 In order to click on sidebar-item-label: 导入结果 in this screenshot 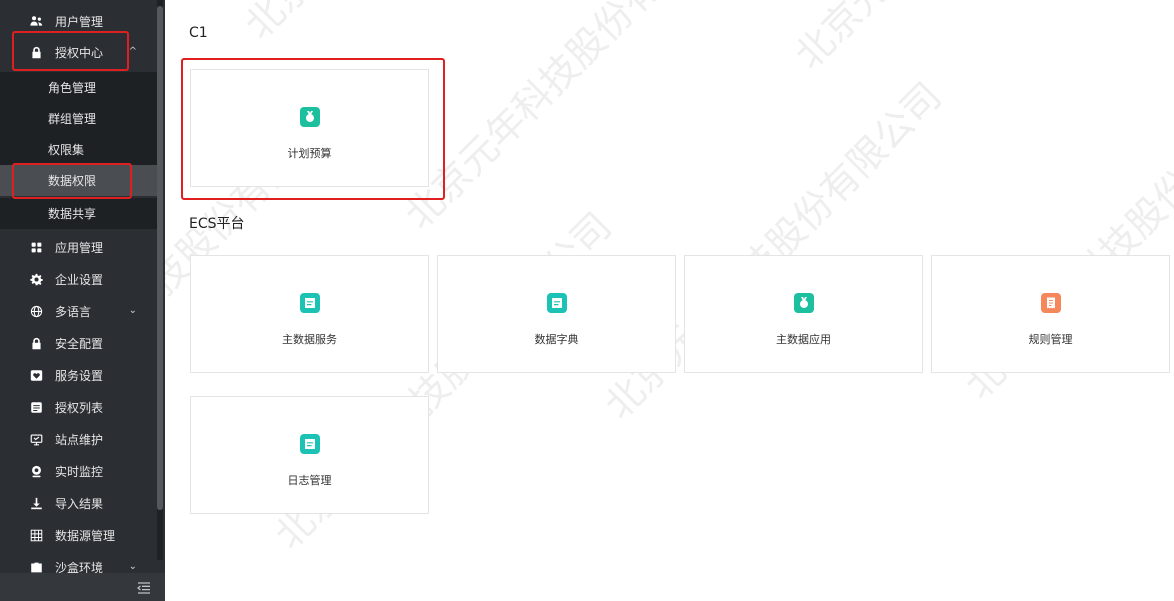, I will do `click(79, 504)`.